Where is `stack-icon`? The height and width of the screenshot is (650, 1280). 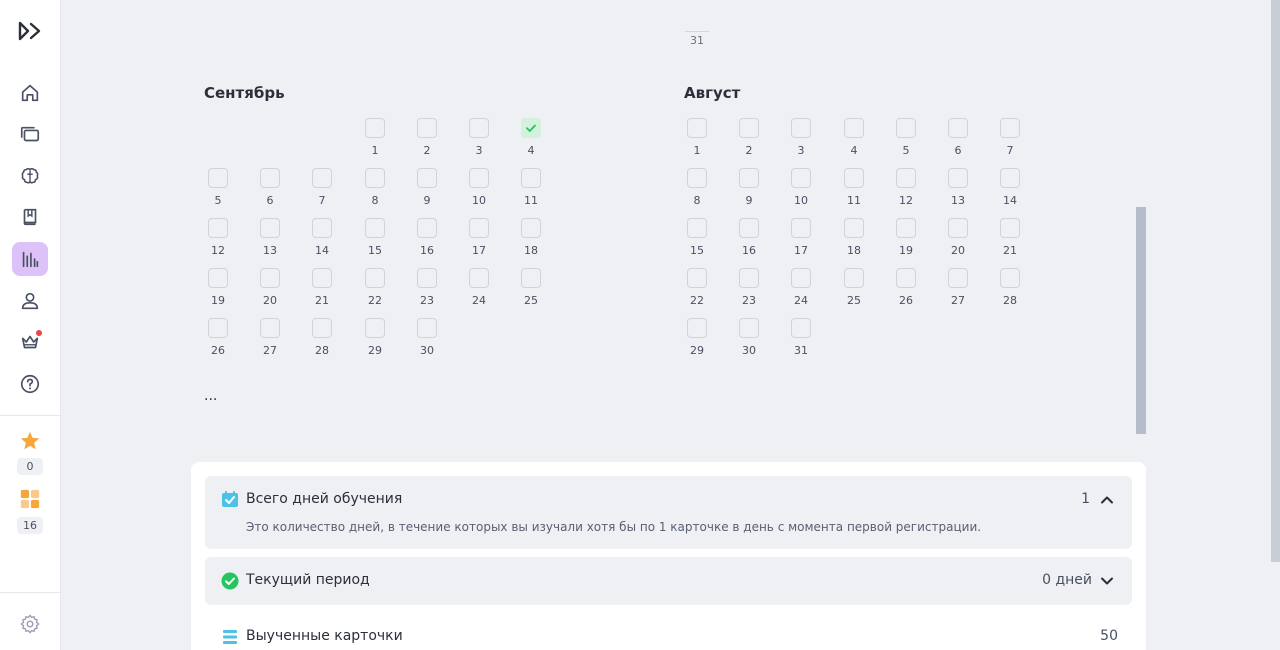
stack-icon is located at coordinates (230, 637).